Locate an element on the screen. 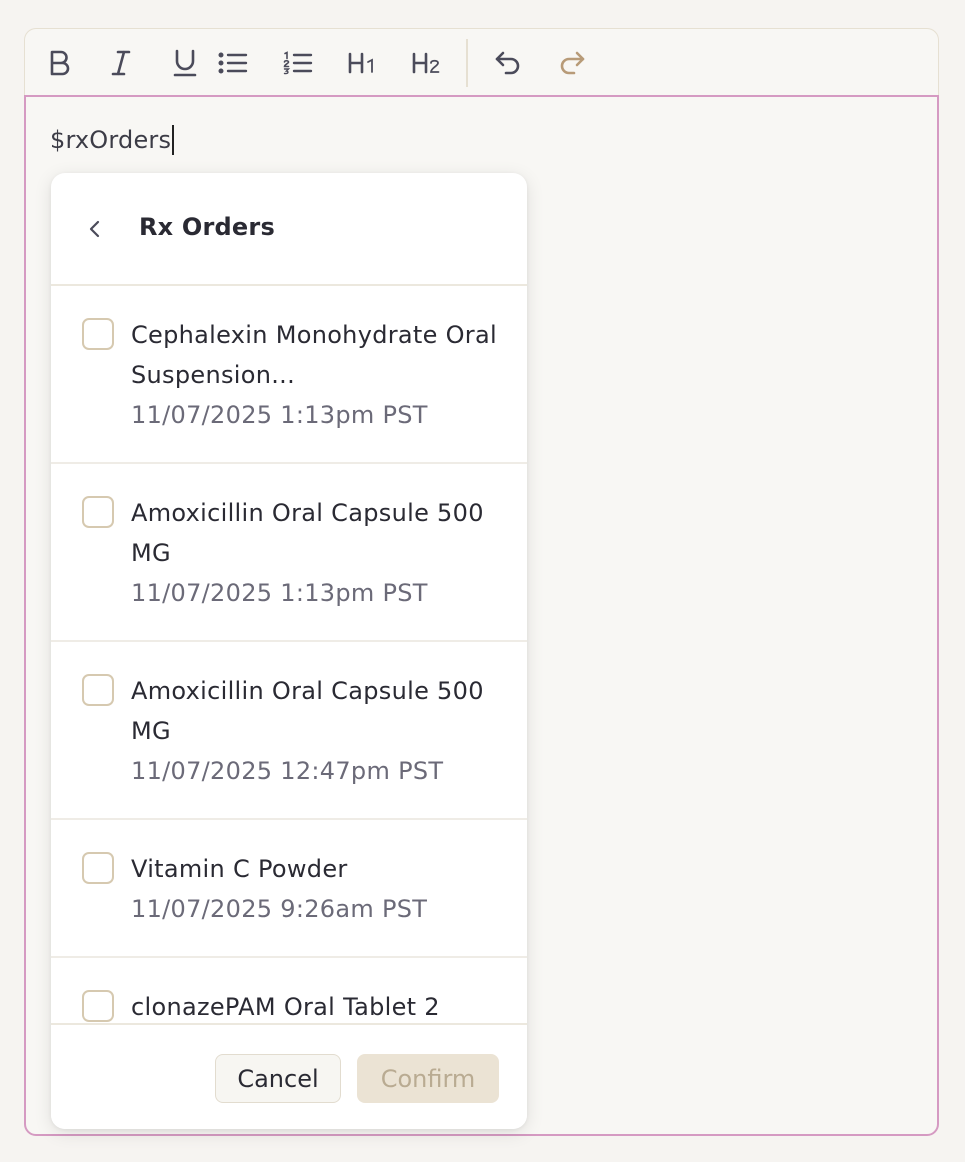 This screenshot has height=1162, width=965. bullet-list-icon is located at coordinates (233, 63).